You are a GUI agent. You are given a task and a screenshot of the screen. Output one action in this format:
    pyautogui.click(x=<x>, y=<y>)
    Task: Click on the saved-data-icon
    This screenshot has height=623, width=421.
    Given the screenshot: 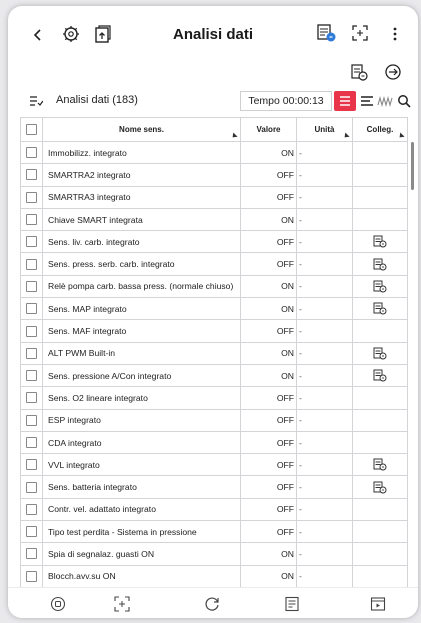 What is the action you would take?
    pyautogui.click(x=359, y=72)
    